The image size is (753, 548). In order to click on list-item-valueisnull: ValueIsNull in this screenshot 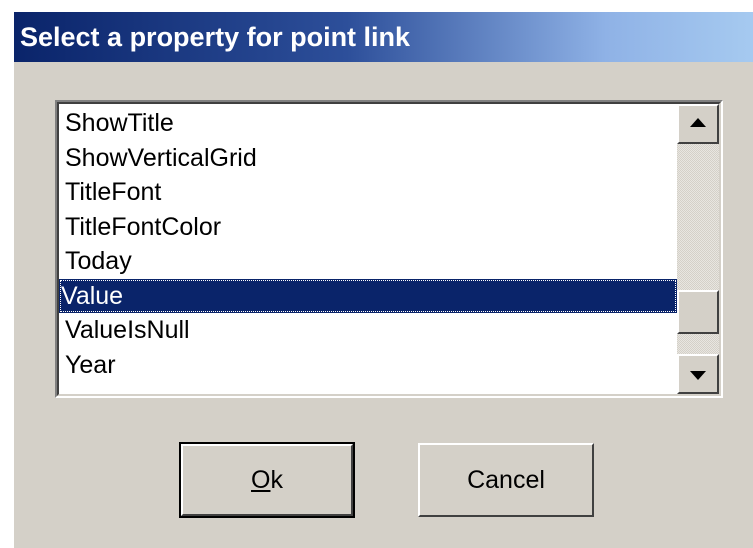, I will do `click(368, 330)`.